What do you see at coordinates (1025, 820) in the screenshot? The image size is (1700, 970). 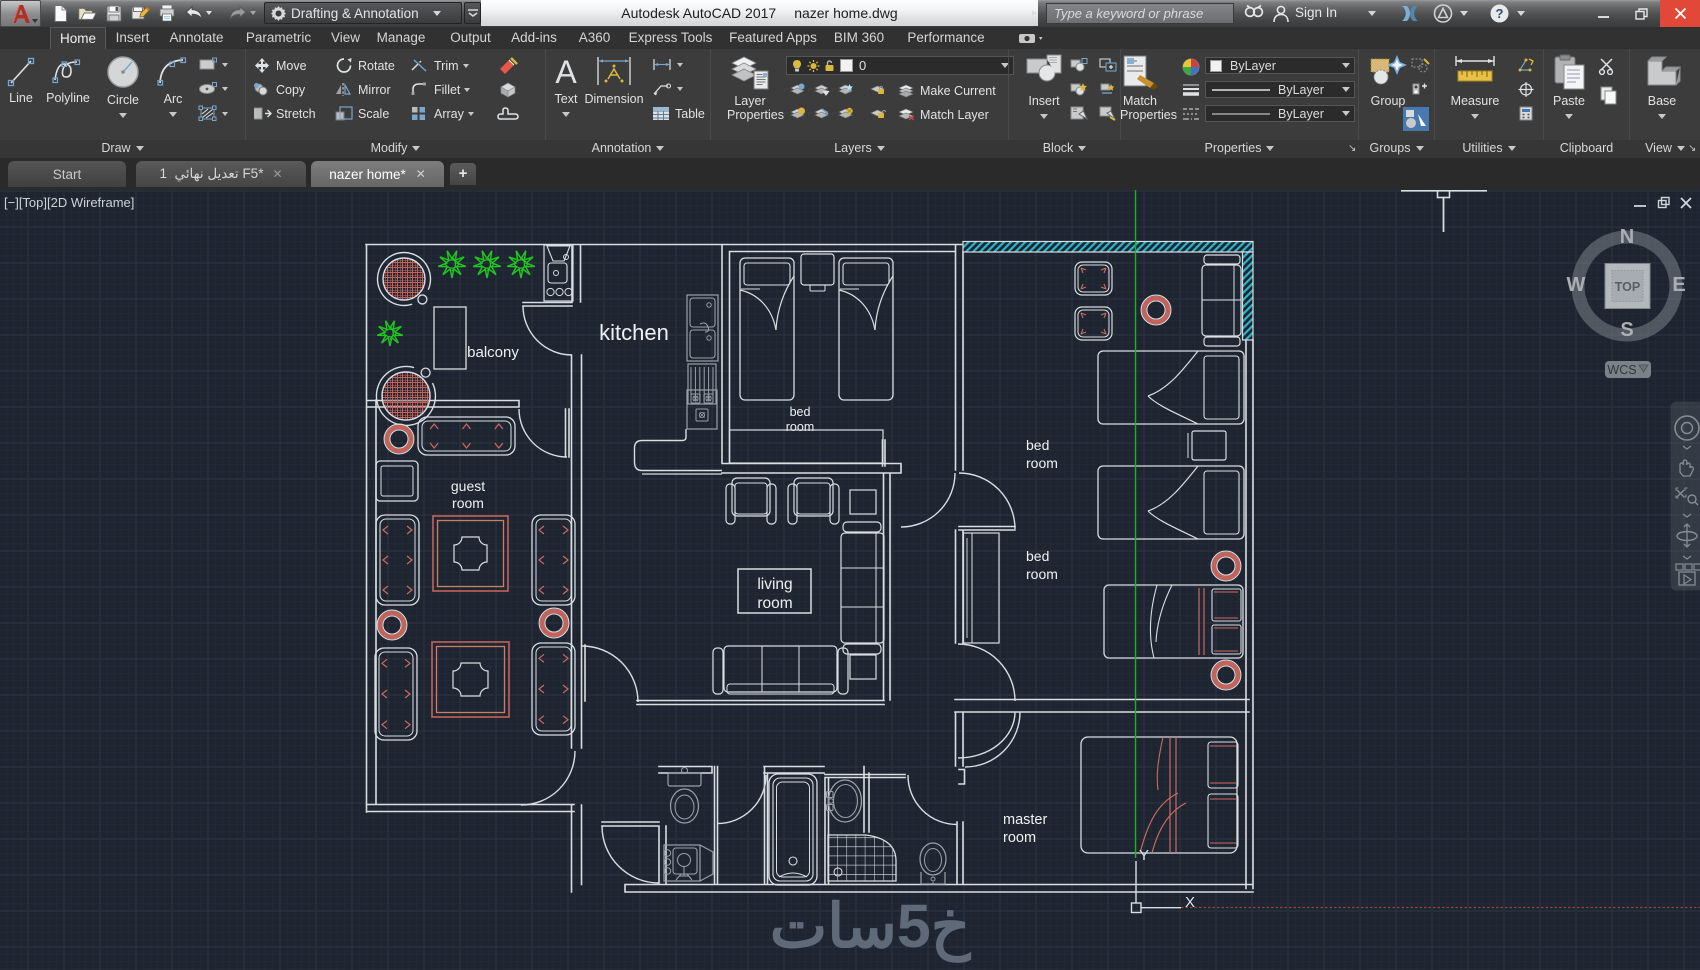 I see `svg-text: master` at bounding box center [1025, 820].